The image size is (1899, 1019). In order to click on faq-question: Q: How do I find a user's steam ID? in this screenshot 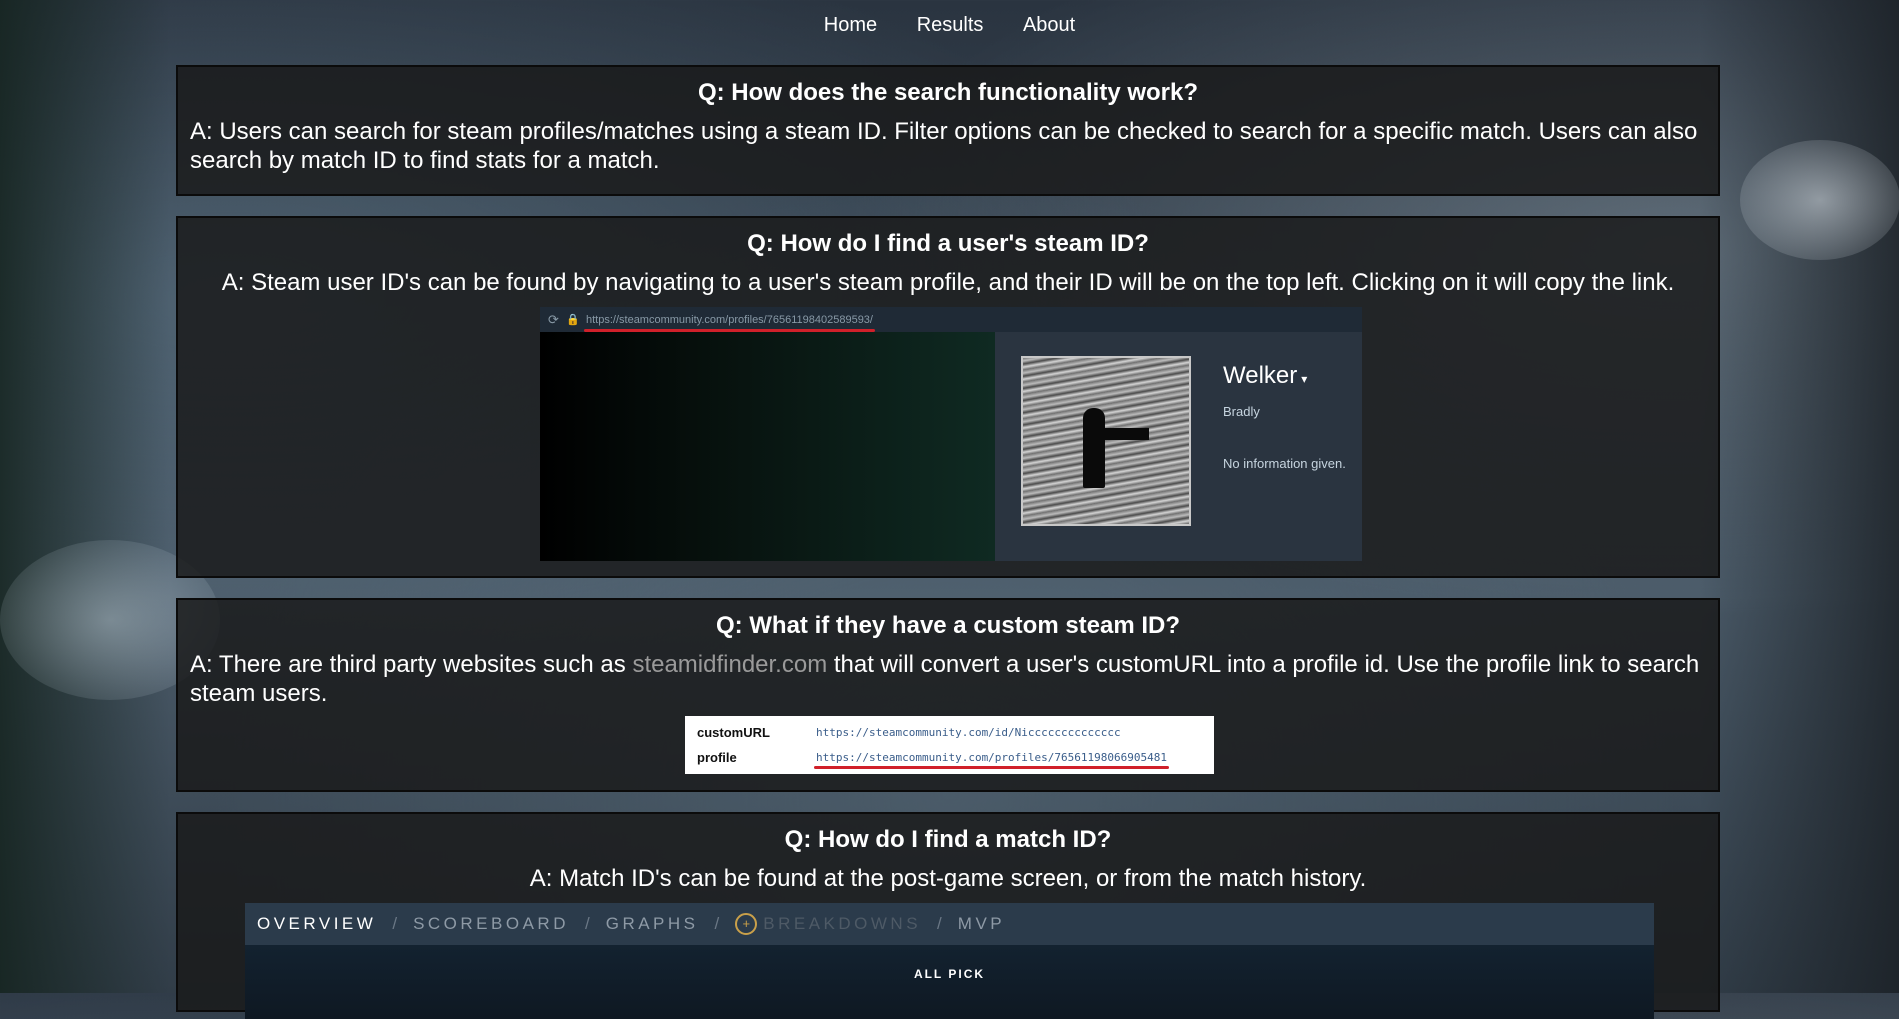, I will do `click(948, 243)`.